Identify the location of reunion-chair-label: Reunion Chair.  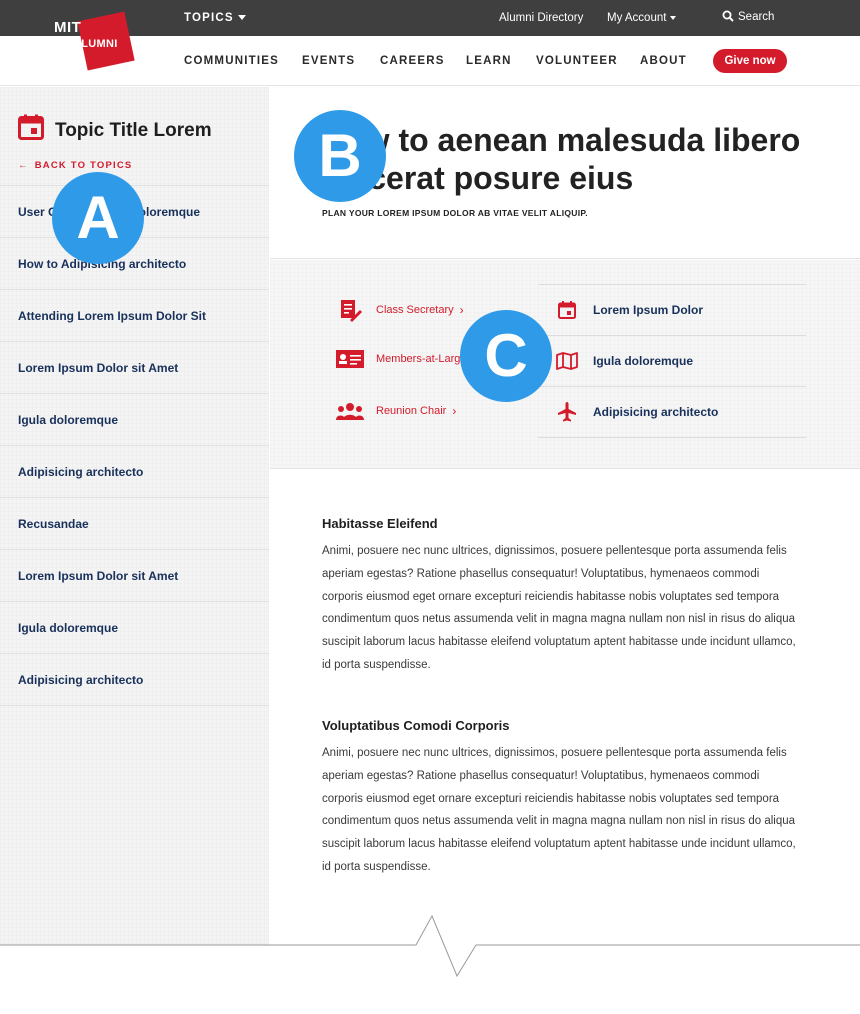
(411, 411).